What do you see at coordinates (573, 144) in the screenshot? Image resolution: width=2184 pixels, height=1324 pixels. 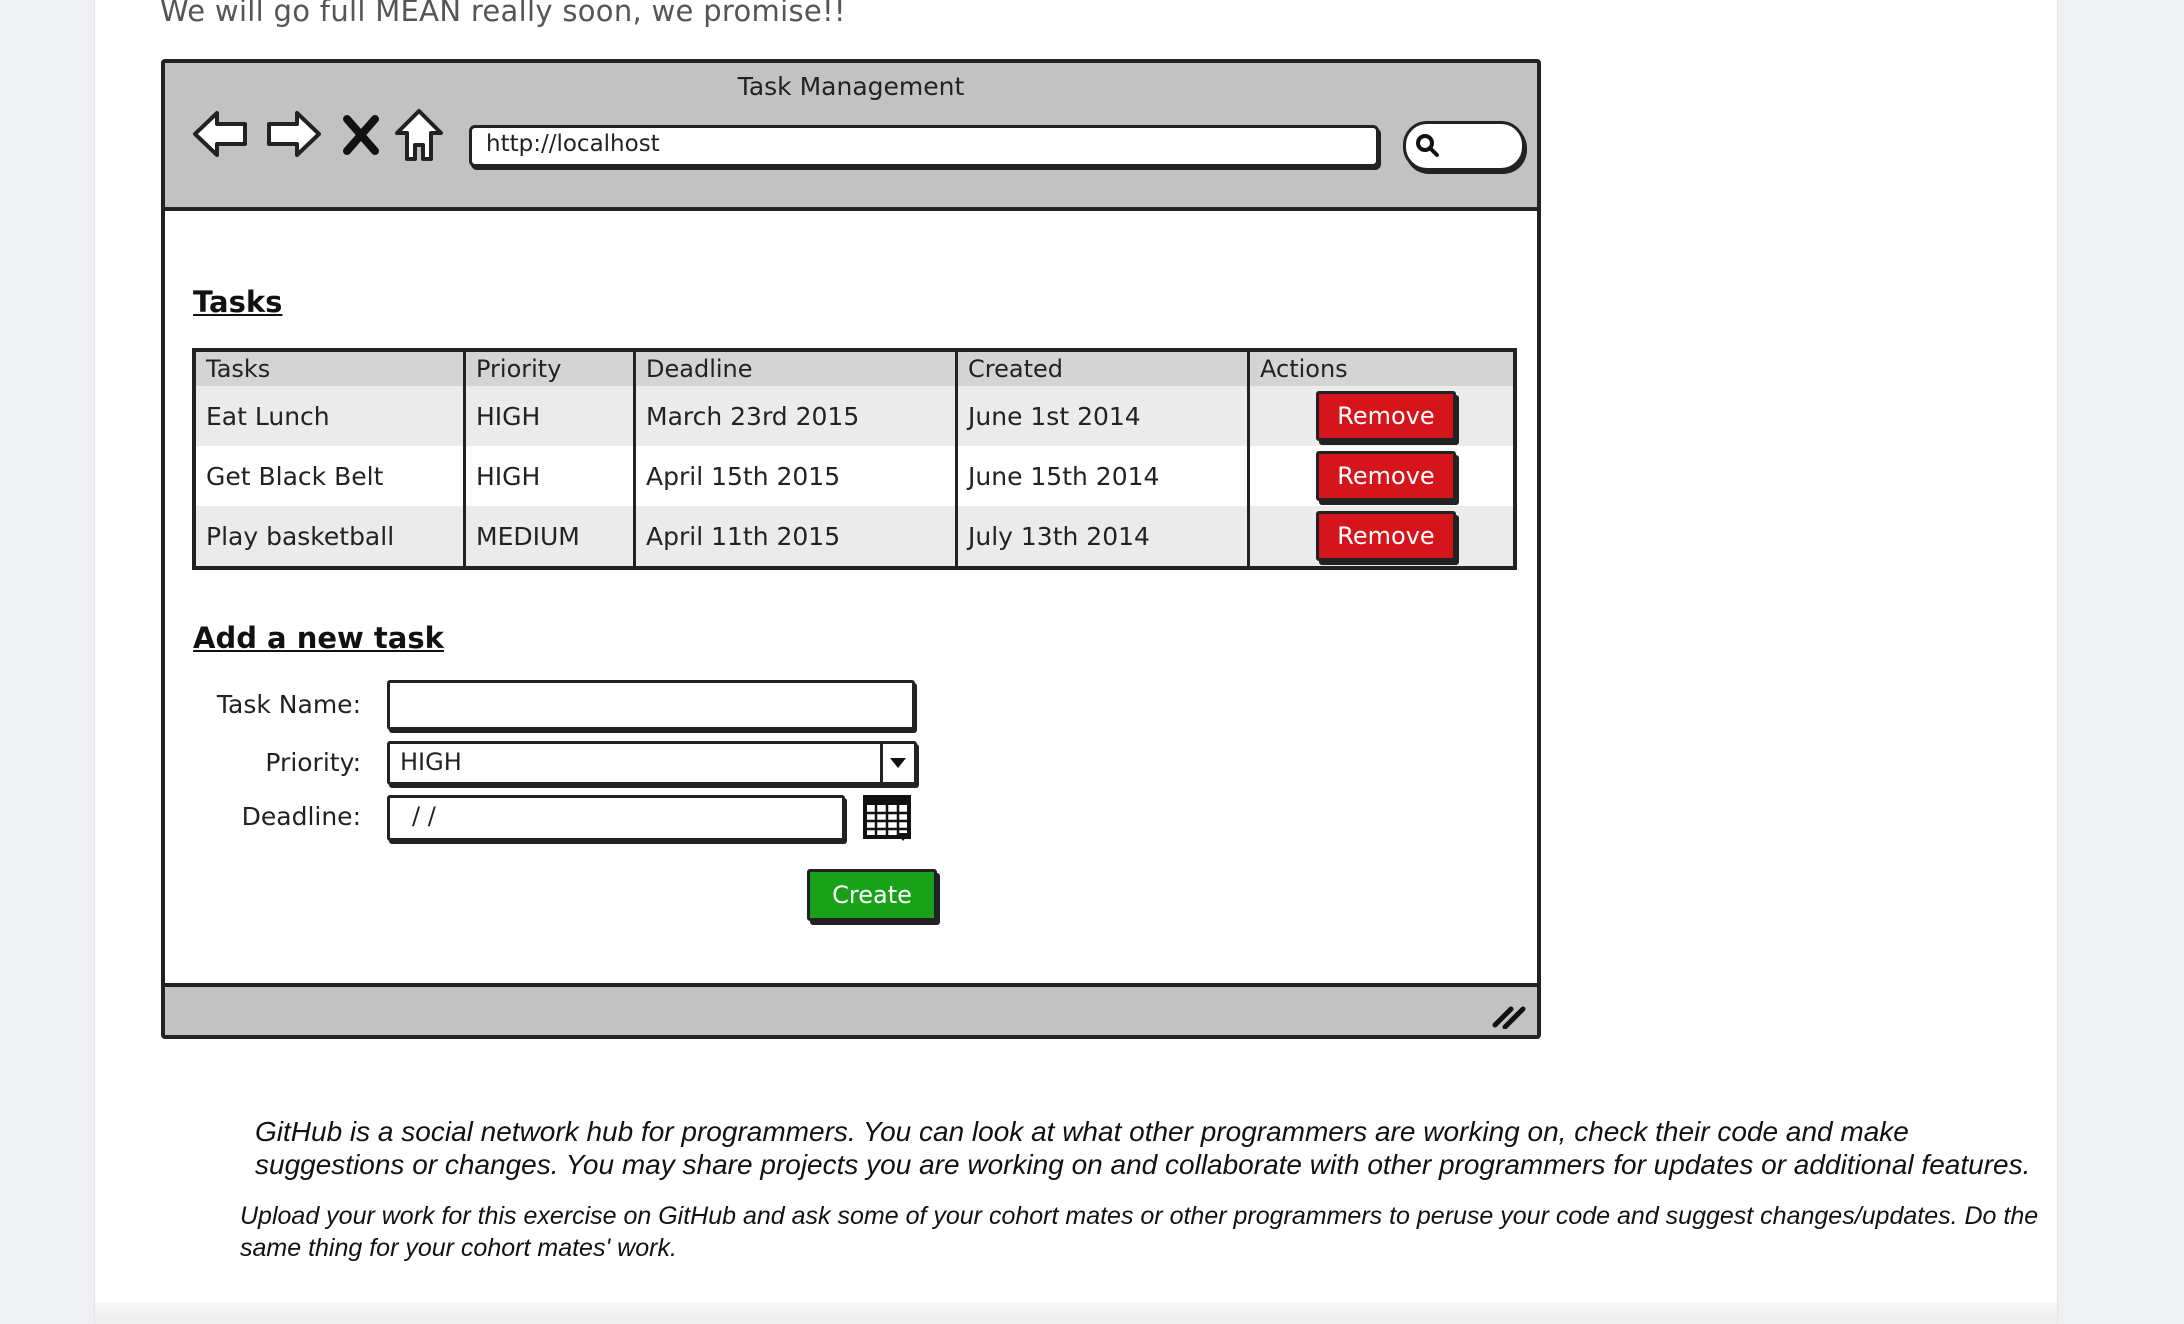 I see `url-text: http://localhost` at bounding box center [573, 144].